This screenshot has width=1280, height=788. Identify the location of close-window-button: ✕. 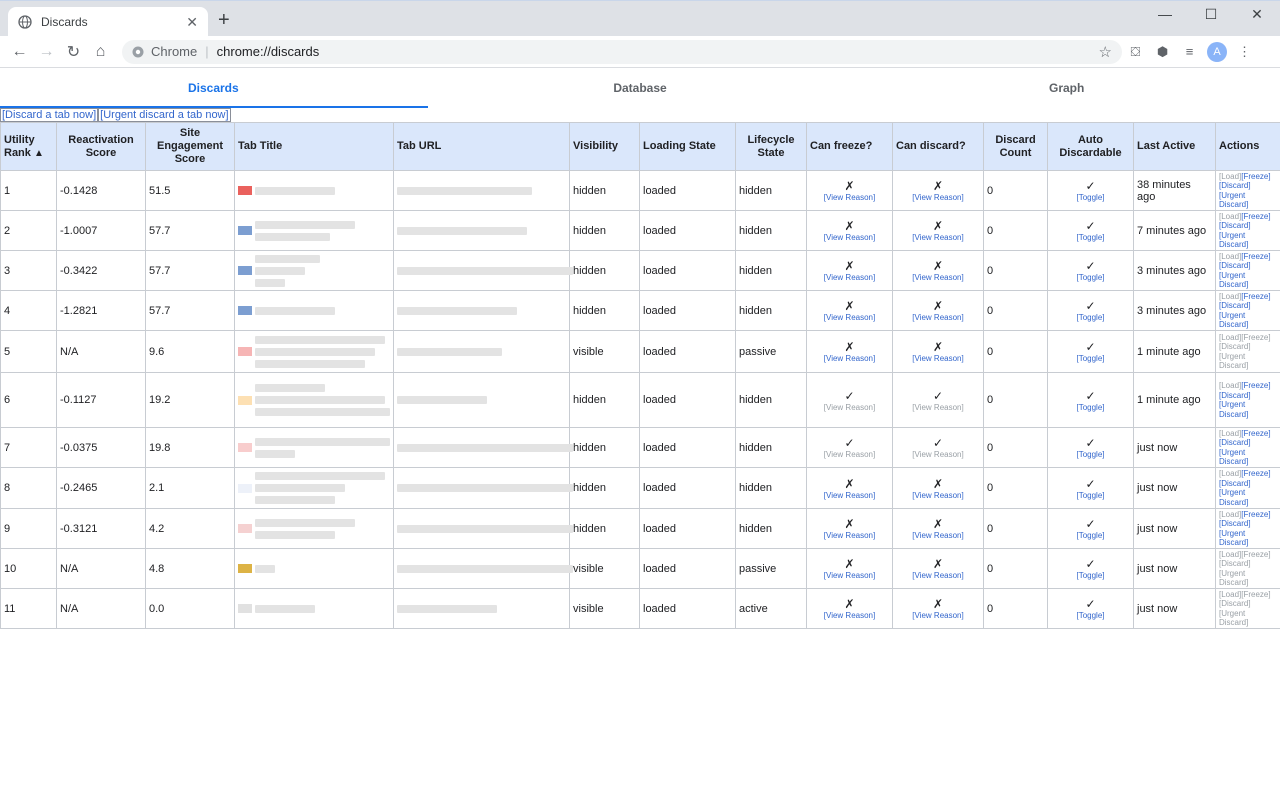
(1257, 14).